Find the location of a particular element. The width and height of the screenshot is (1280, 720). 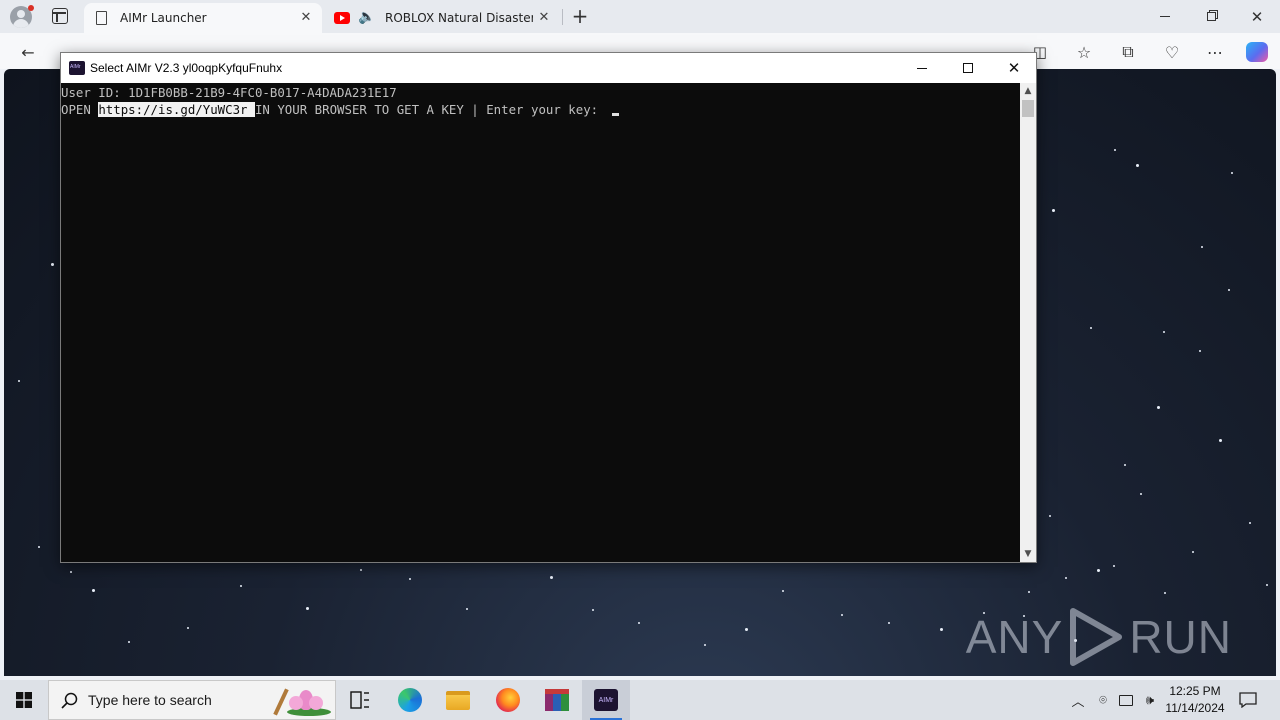

browser-essentials-icon: ♡ is located at coordinates (1172, 52).